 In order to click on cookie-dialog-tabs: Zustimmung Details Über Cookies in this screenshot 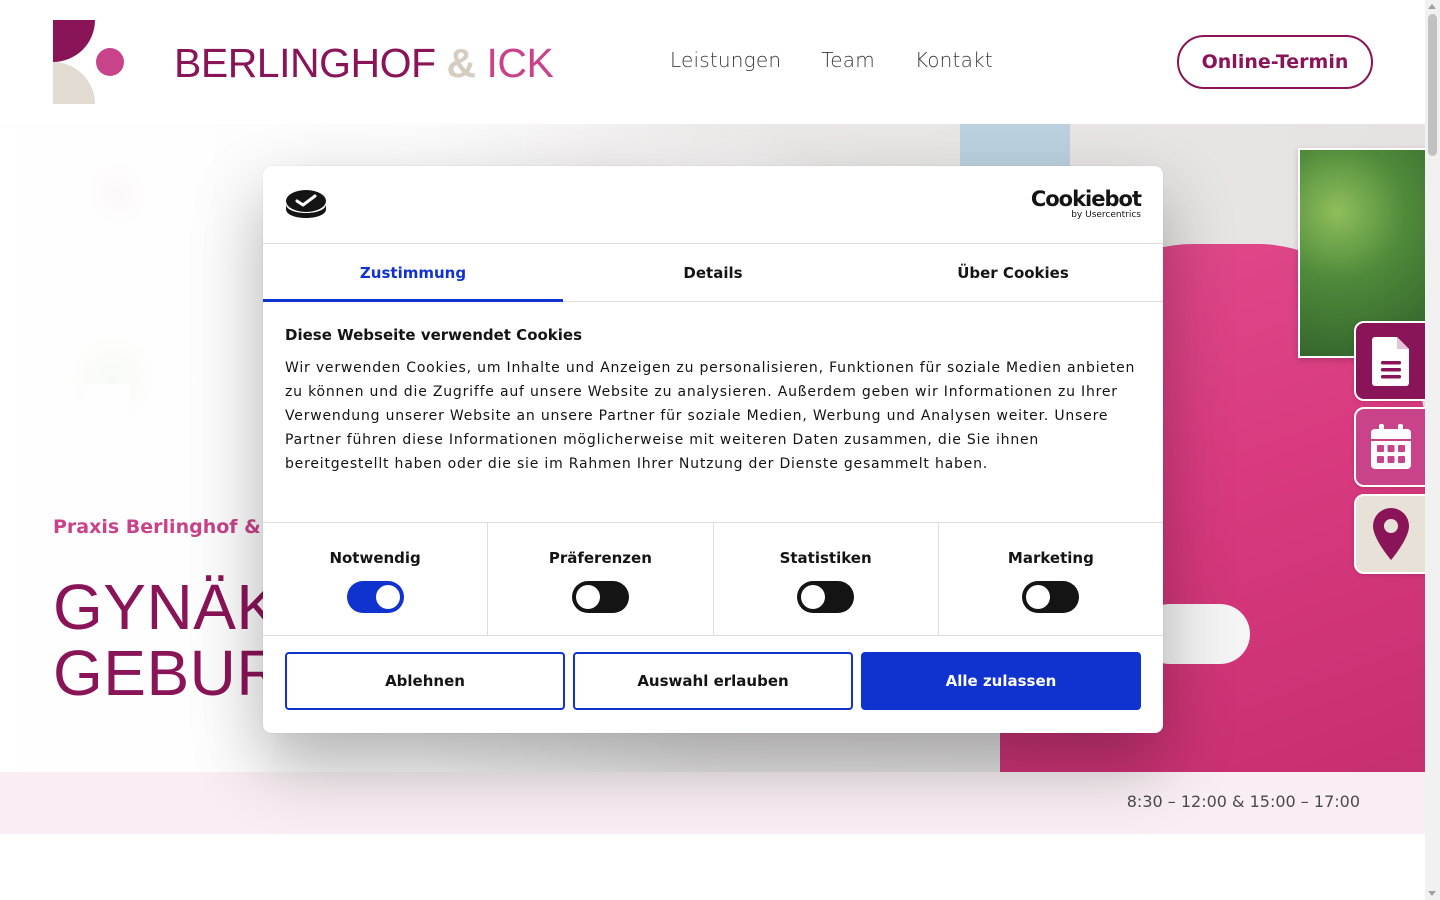, I will do `click(713, 273)`.